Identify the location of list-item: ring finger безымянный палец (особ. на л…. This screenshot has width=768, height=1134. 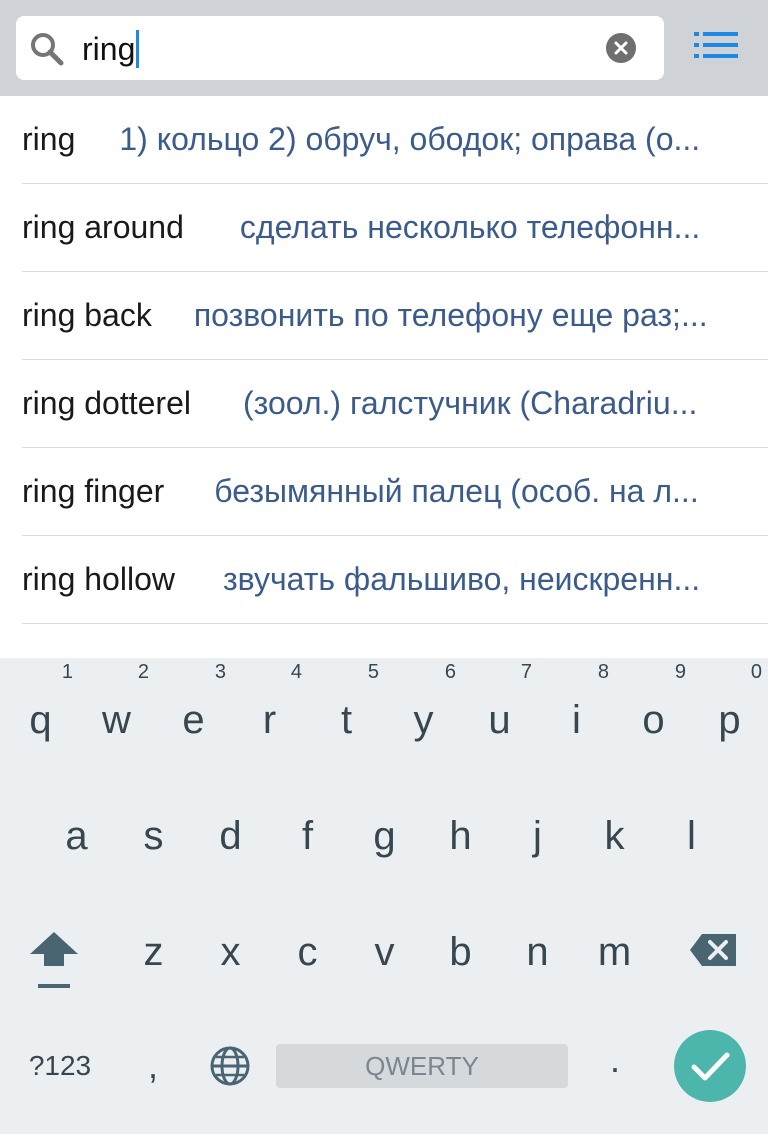
(395, 492).